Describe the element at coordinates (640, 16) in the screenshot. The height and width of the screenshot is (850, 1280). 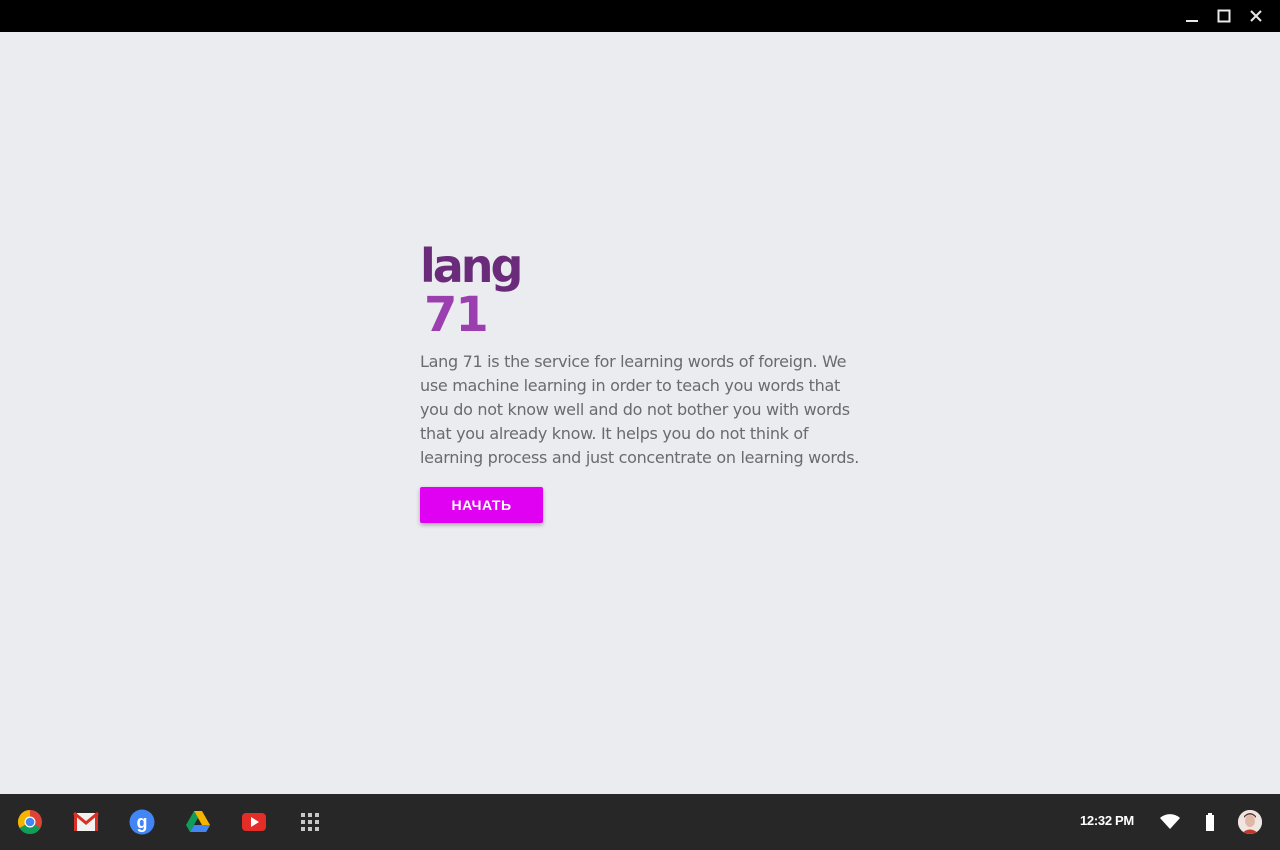
I see `window-titlebar` at that location.